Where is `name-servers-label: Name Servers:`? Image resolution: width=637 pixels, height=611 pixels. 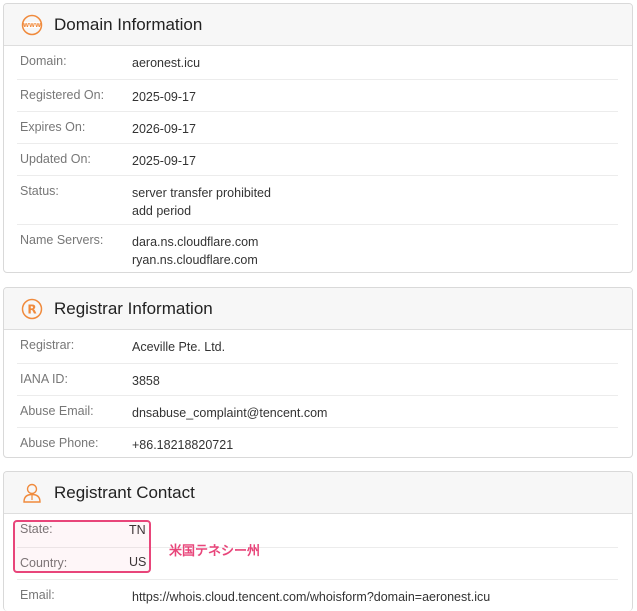 name-servers-label: Name Servers: is located at coordinates (62, 240).